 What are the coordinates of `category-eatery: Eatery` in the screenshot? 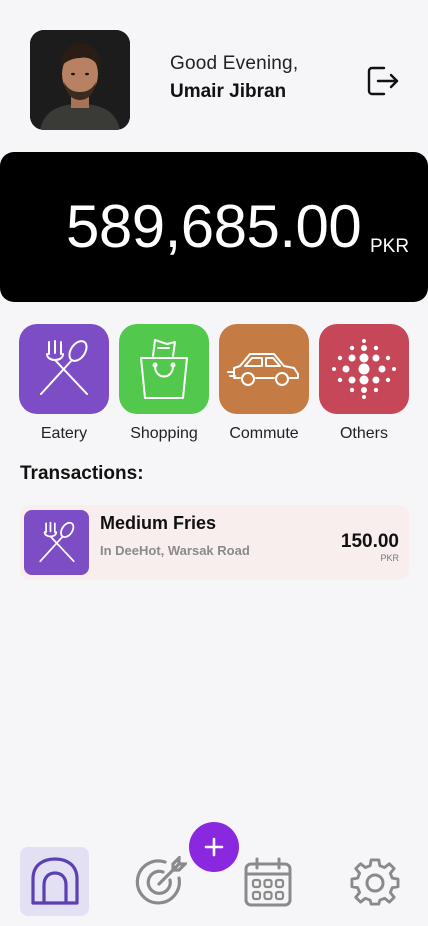 It's located at (64, 383).